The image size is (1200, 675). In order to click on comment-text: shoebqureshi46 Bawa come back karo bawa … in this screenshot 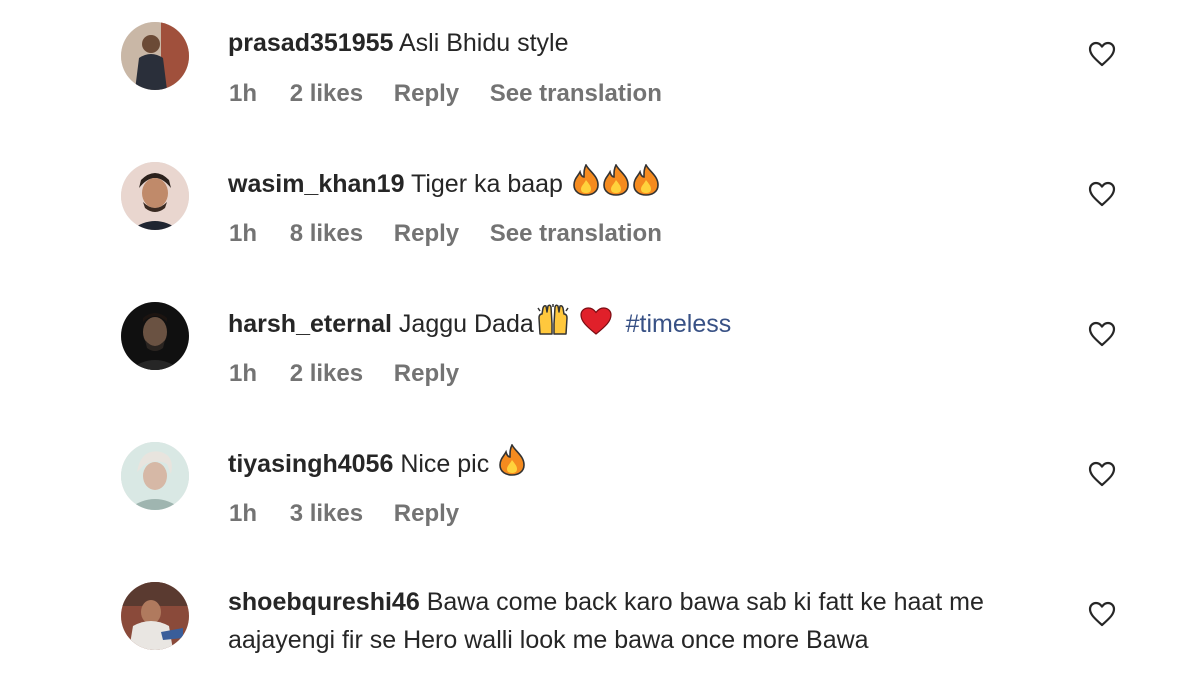, I will do `click(653, 621)`.